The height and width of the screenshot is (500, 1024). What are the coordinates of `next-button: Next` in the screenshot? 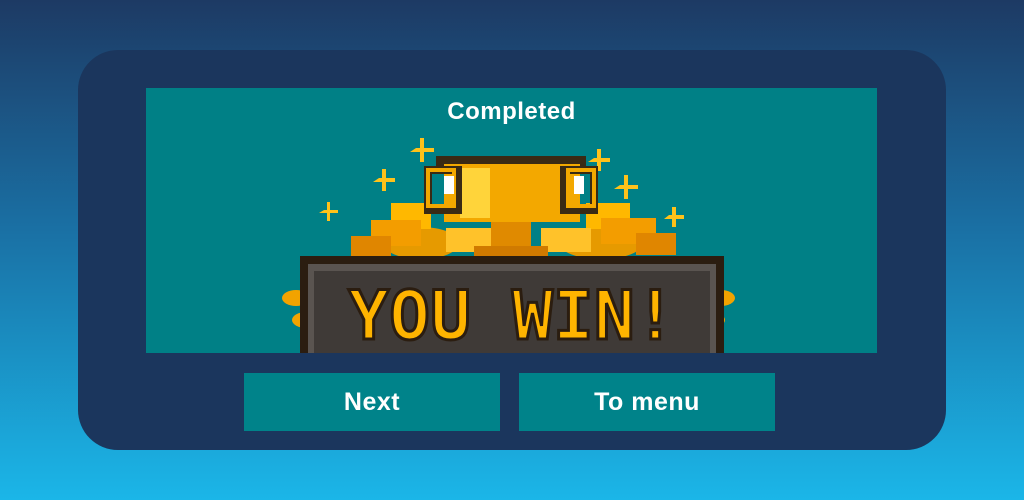 It's located at (372, 402).